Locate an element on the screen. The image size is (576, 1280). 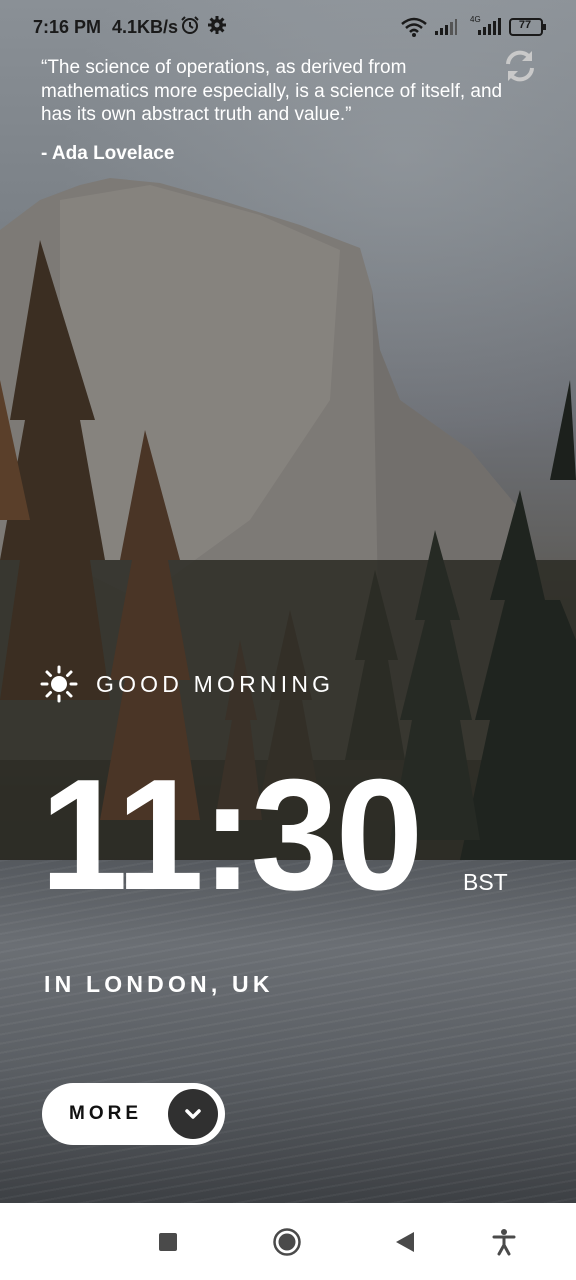
back-icon is located at coordinates (405, 1242).